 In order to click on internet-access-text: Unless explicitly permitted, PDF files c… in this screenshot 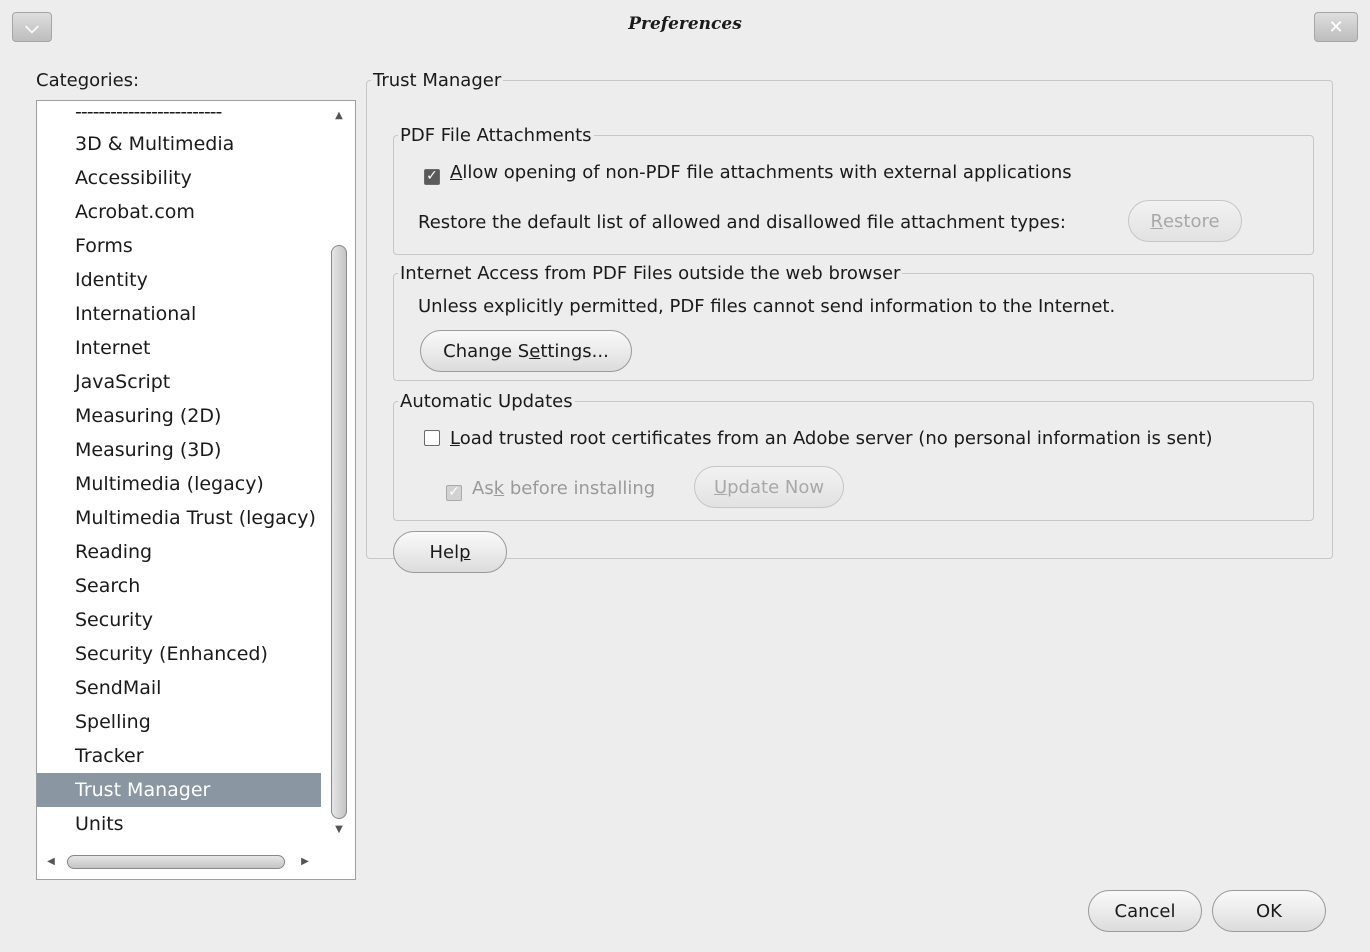, I will do `click(767, 306)`.